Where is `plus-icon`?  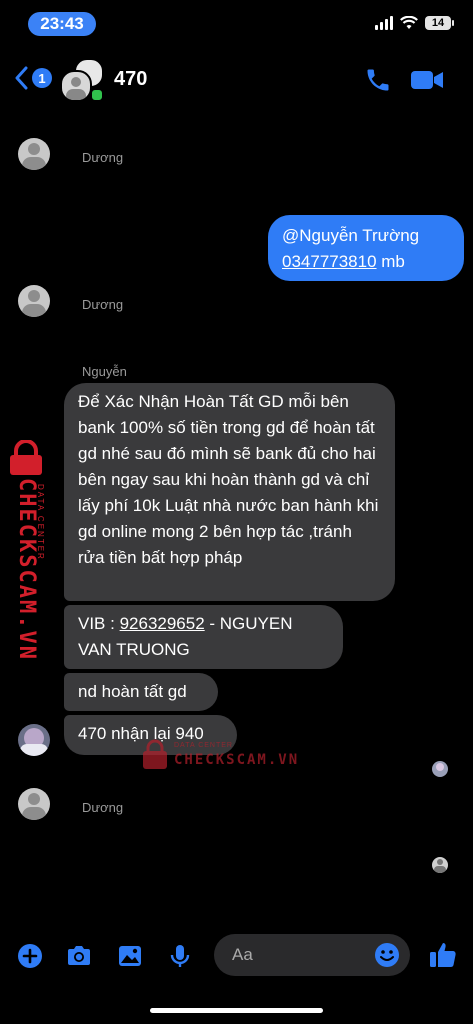 plus-icon is located at coordinates (30, 956).